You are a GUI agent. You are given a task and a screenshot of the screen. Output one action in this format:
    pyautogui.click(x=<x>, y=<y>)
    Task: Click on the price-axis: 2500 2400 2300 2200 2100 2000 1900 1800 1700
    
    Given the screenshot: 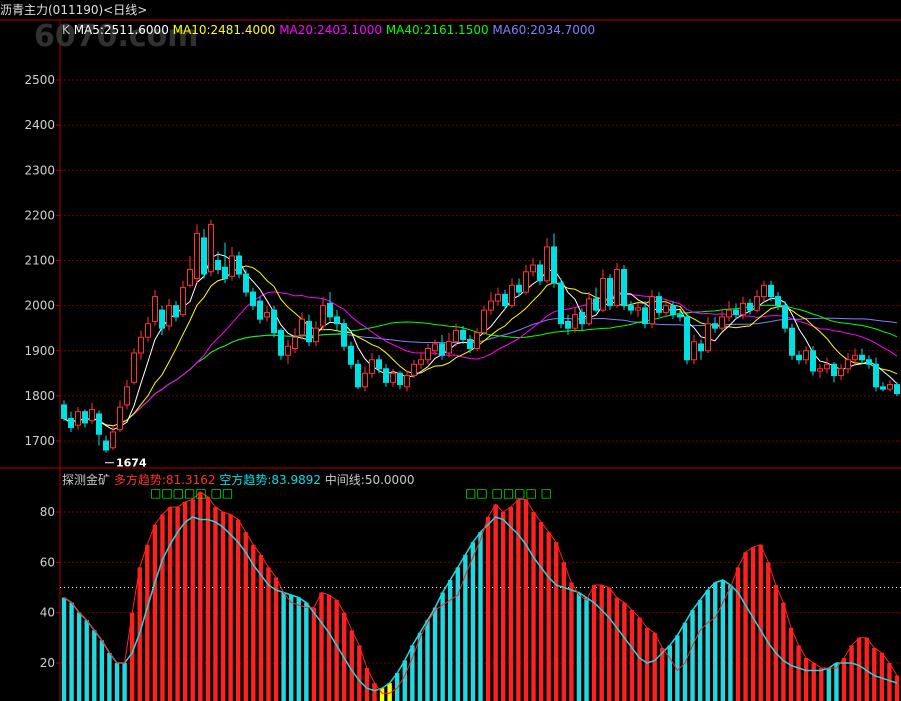 What is the action you would take?
    pyautogui.click(x=42, y=260)
    